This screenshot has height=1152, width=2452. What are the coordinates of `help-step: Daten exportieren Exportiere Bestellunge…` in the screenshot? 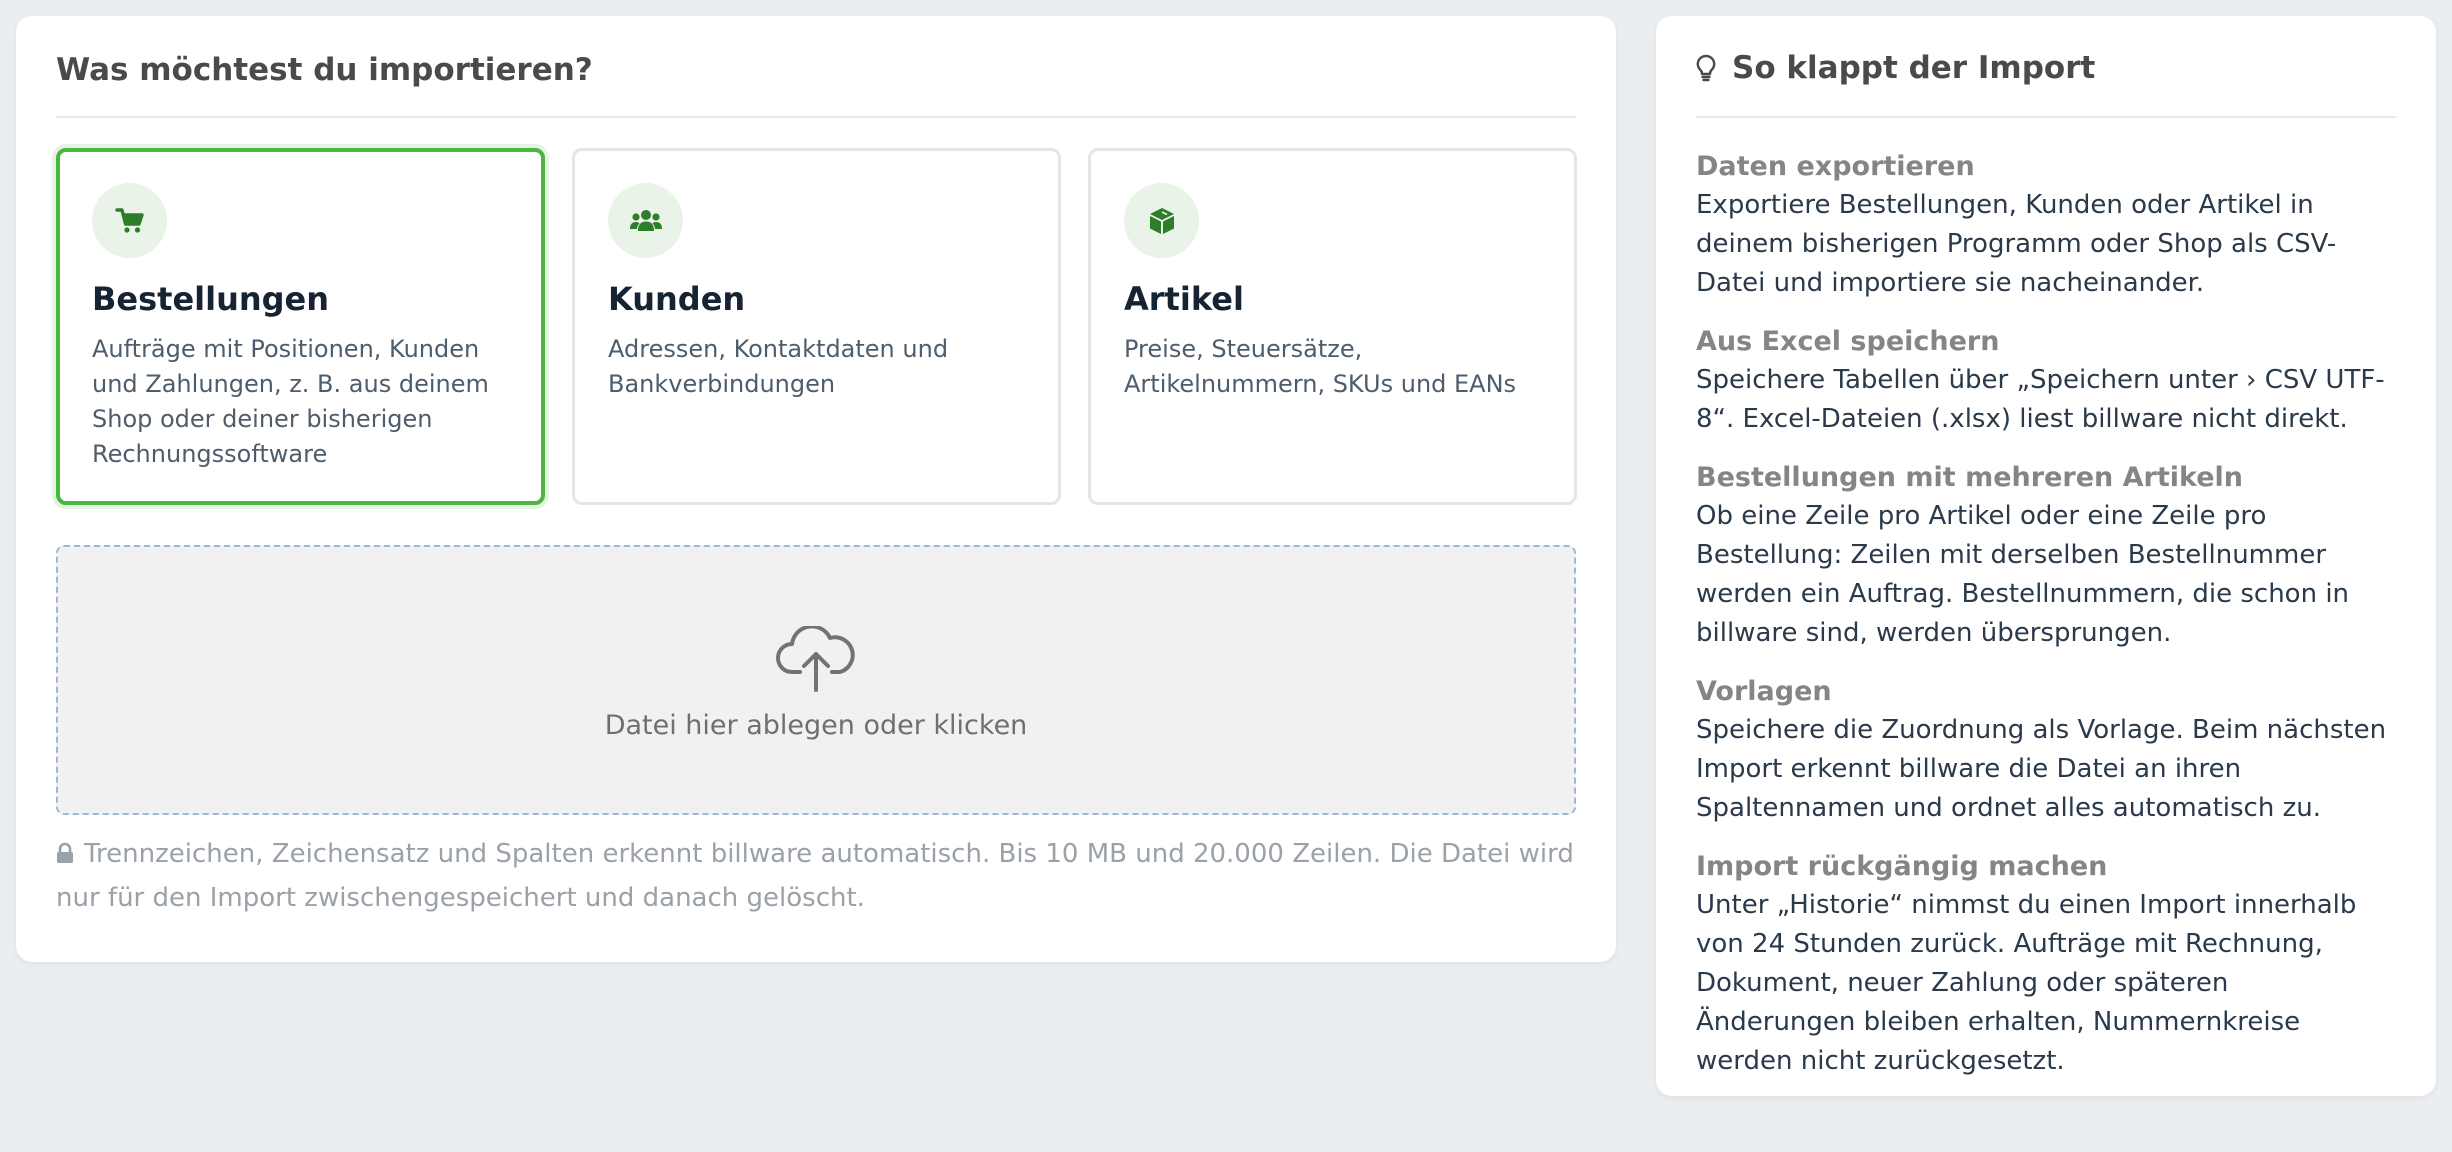 It's located at (2046, 225).